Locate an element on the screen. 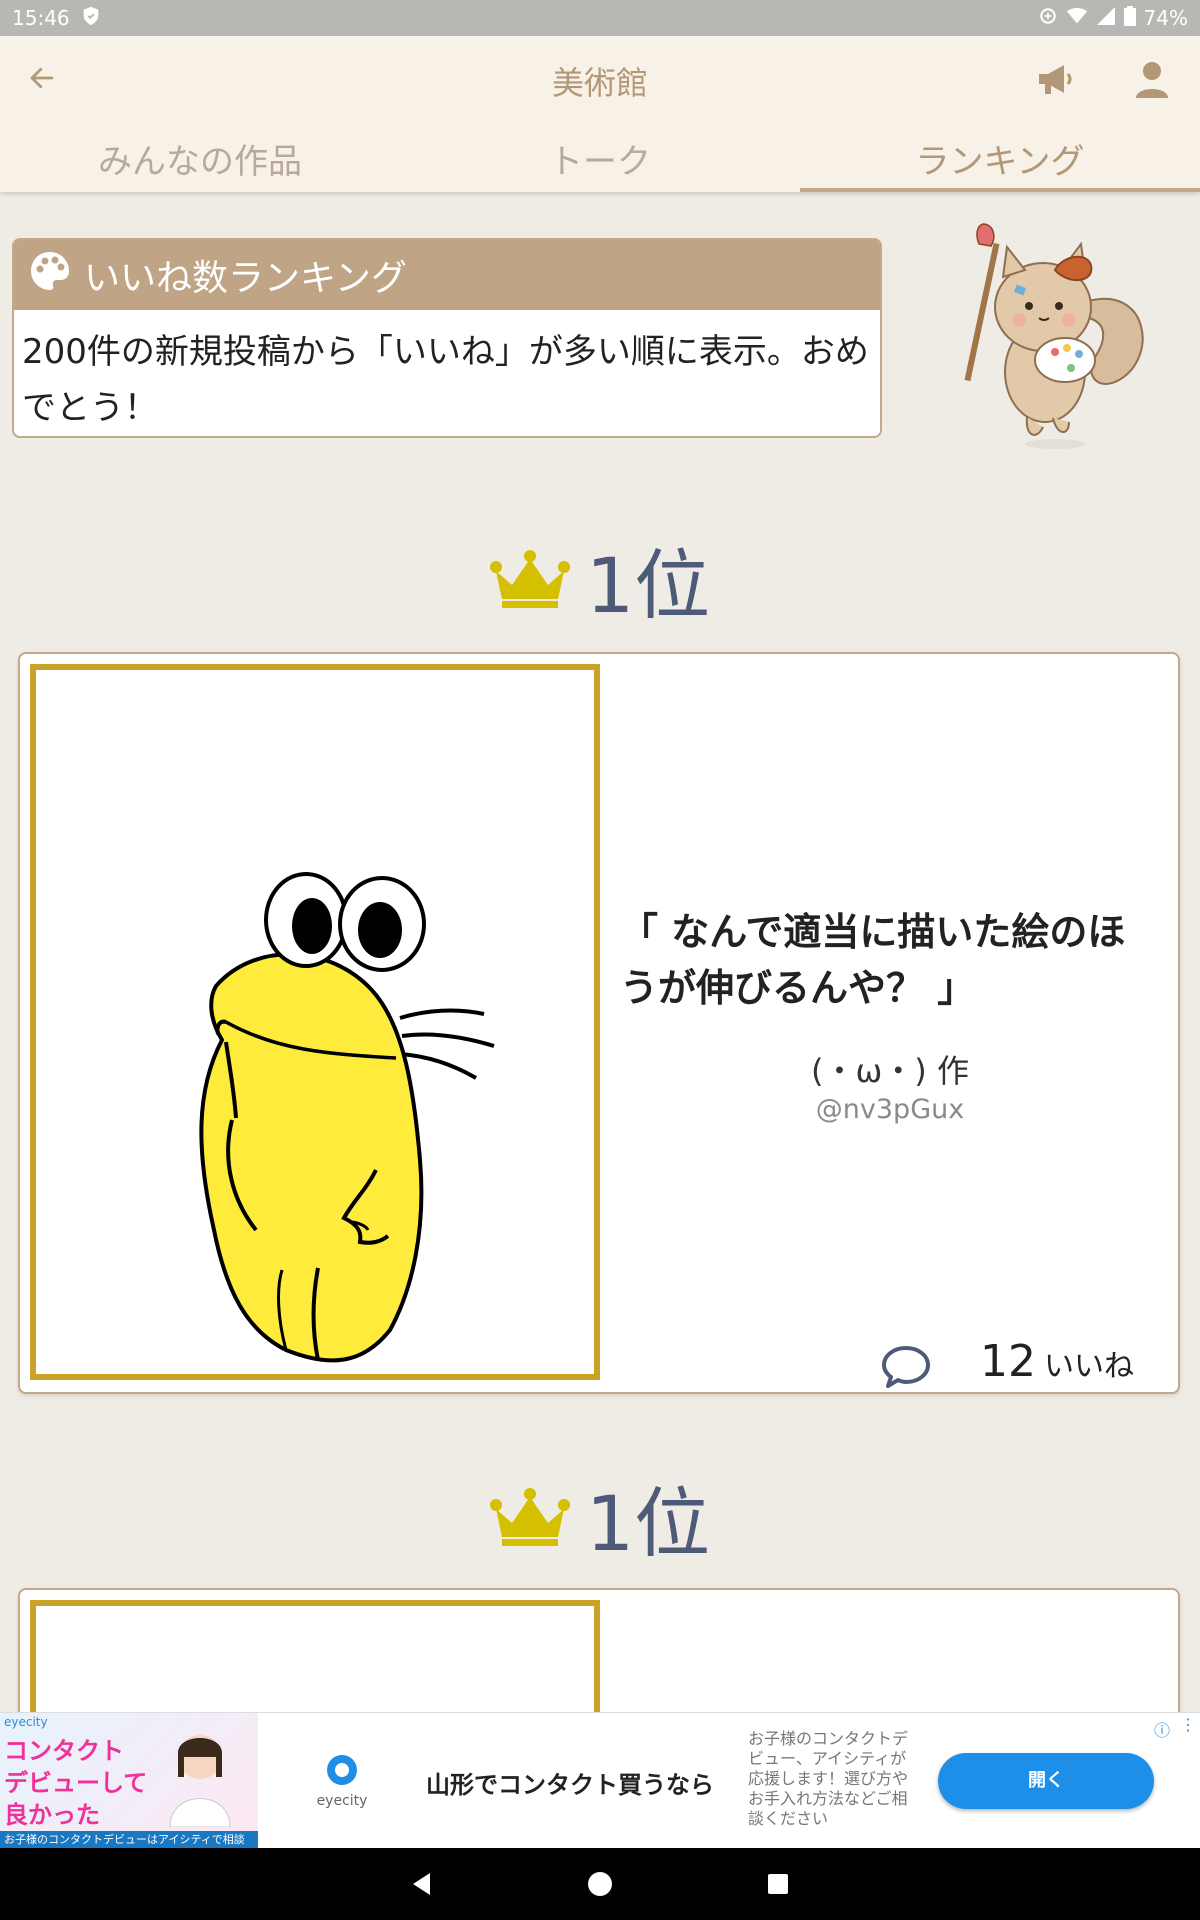 The image size is (1200, 1920). ad-image-brand: eyecity is located at coordinates (26, 1722).